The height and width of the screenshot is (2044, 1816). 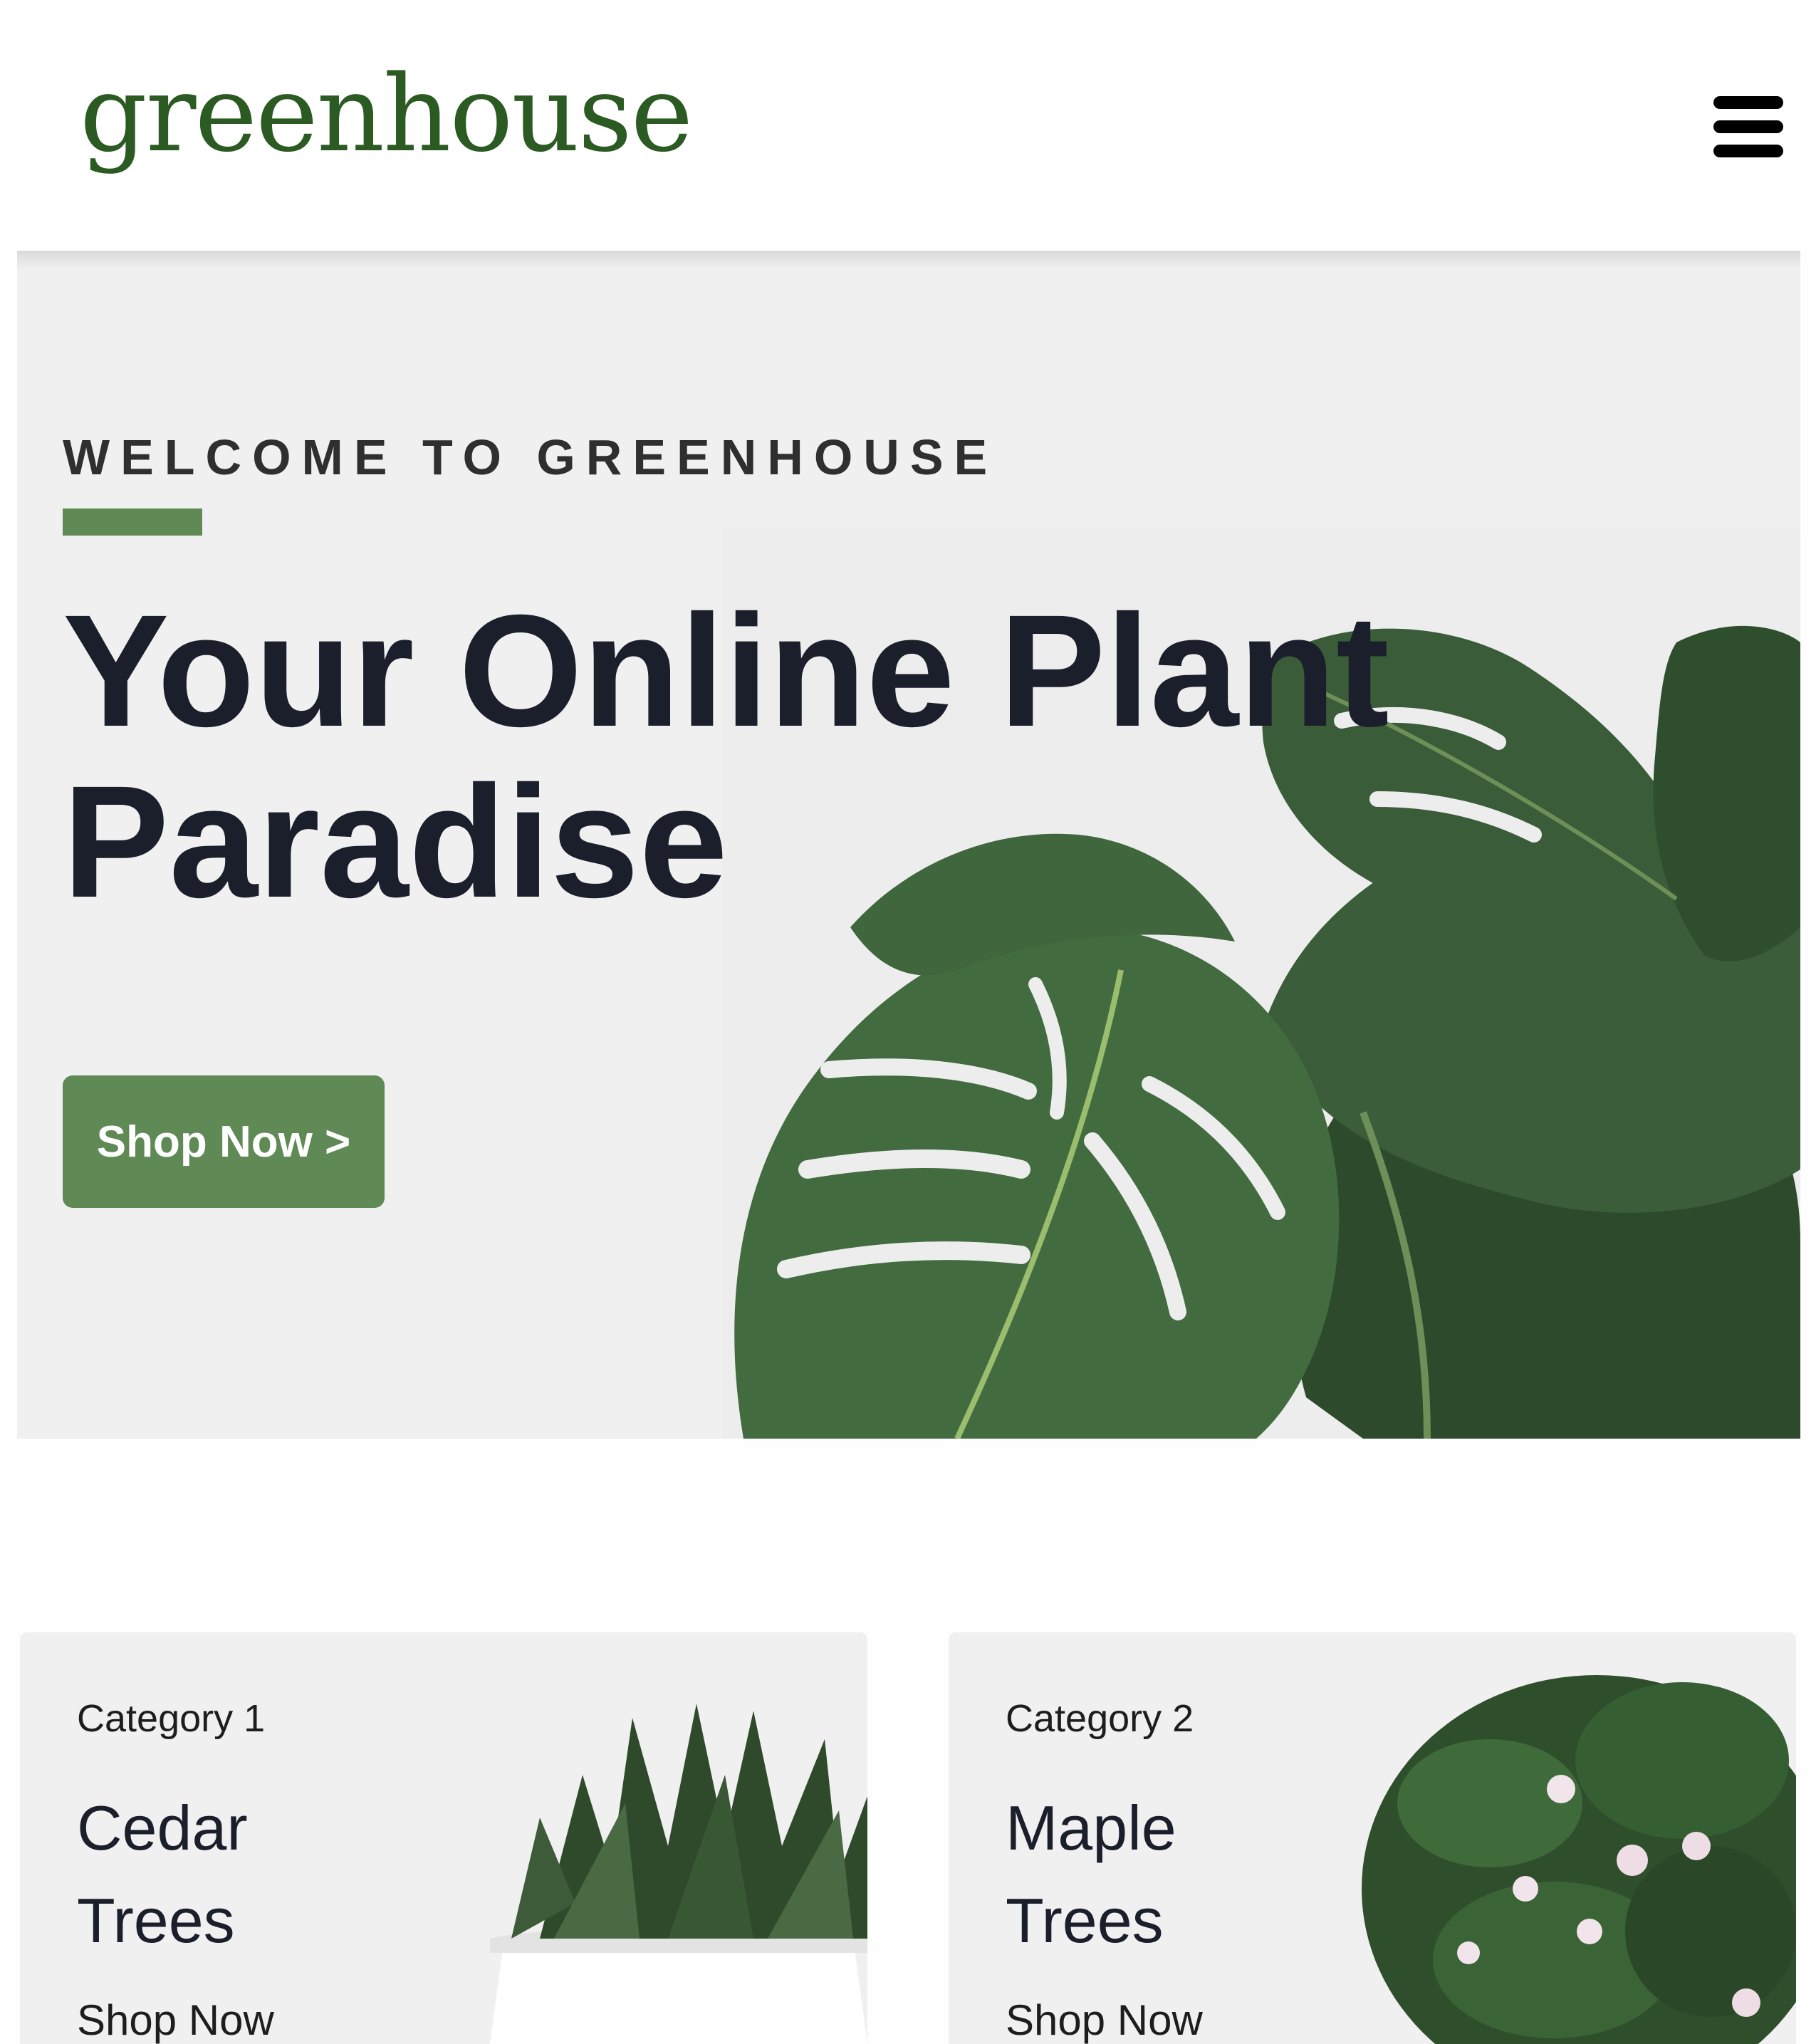 What do you see at coordinates (530, 457) in the screenshot?
I see `hero-eyebrow: WELCOME TO GREENHOUSE` at bounding box center [530, 457].